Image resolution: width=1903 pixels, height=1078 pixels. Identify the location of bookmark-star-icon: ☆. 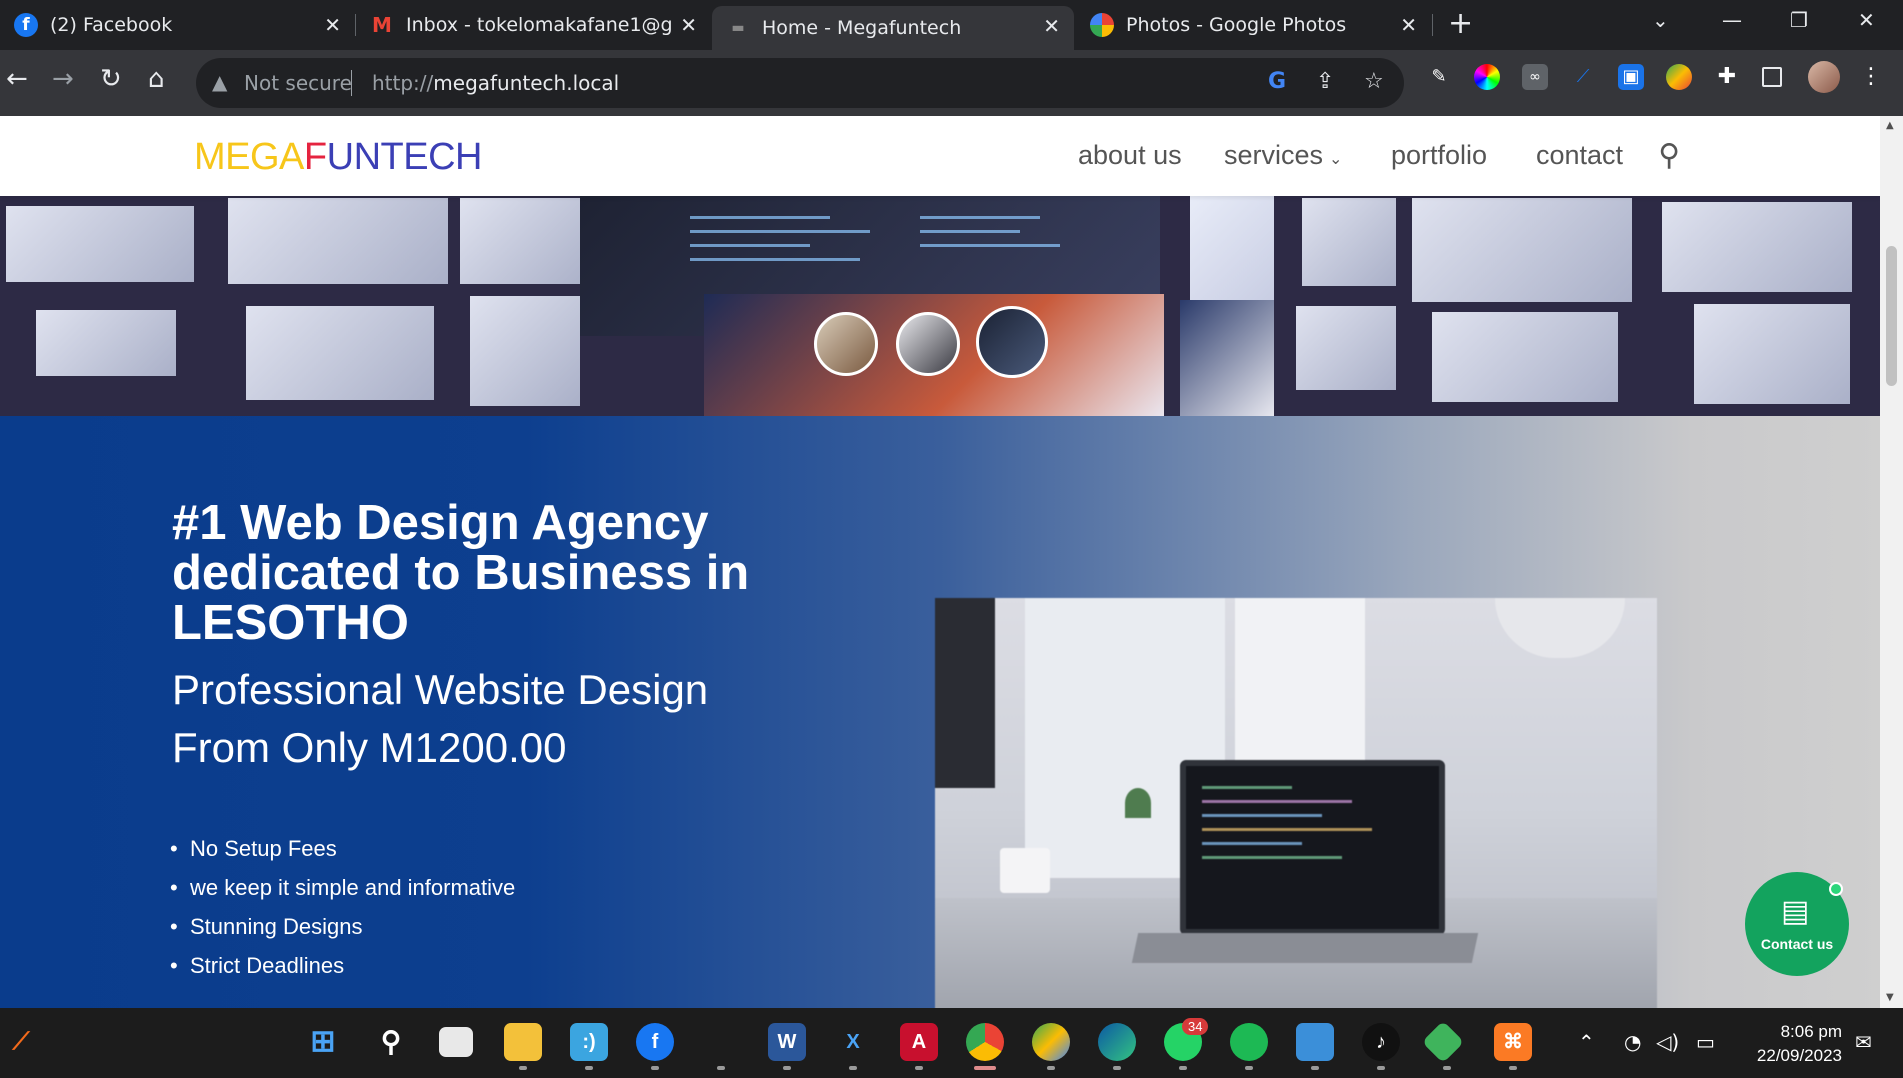
(1374, 81).